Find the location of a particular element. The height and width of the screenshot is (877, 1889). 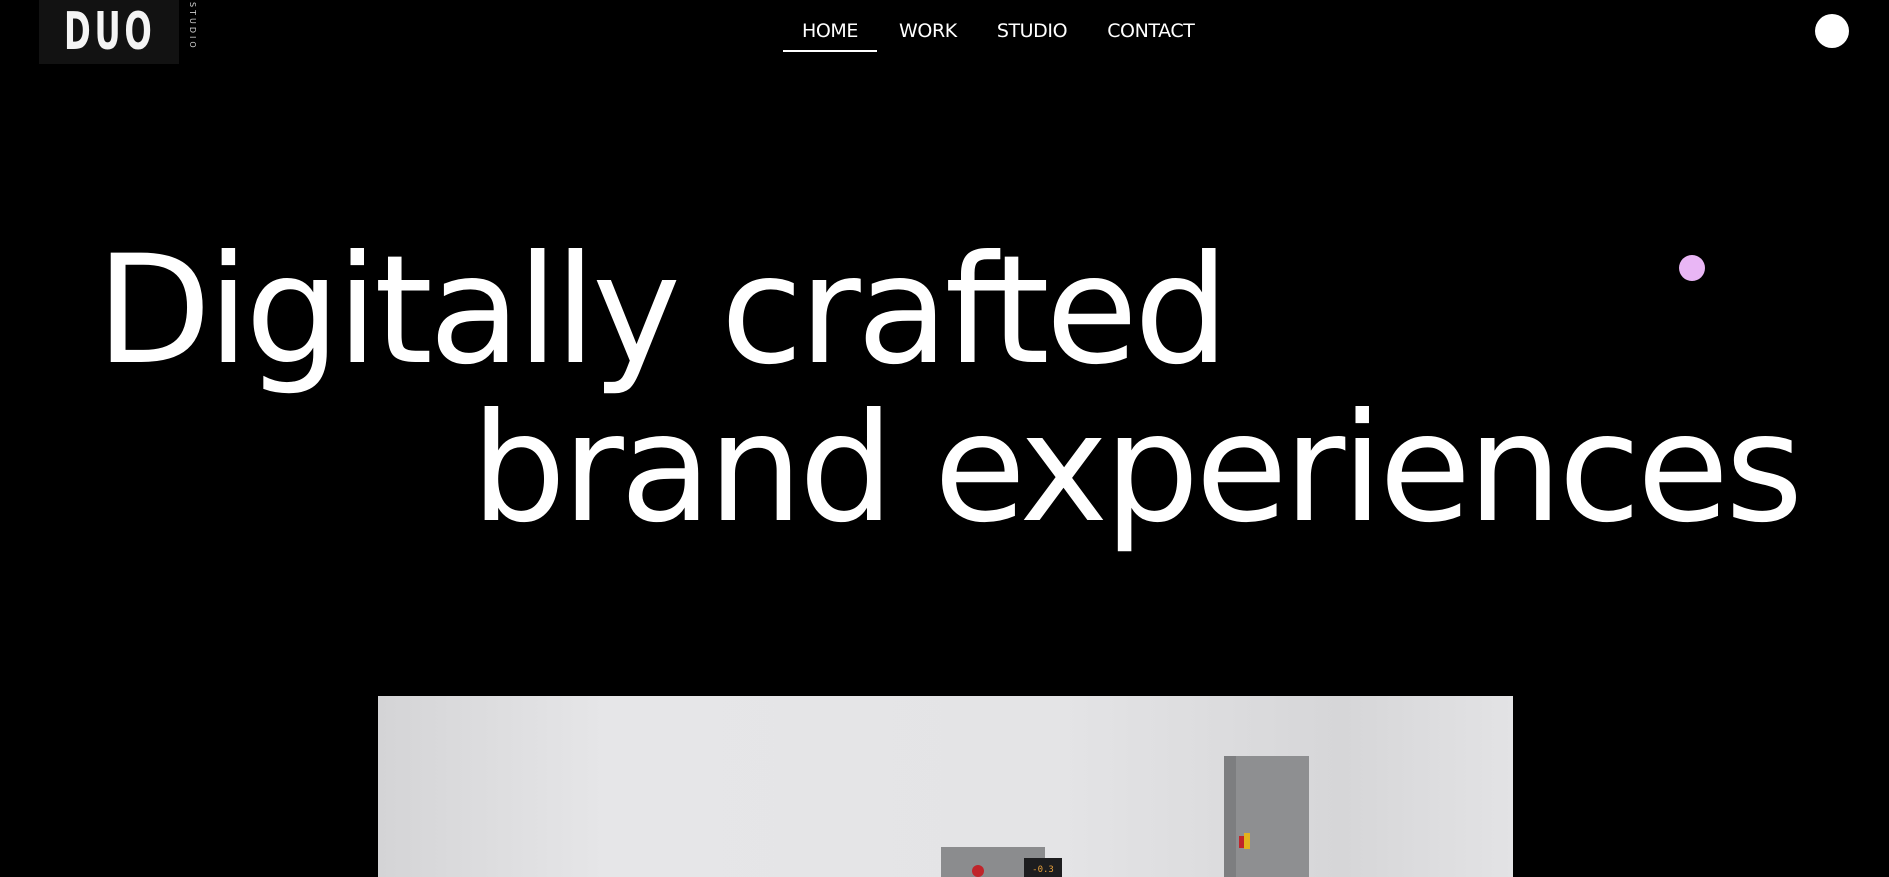

main-nav: HOME WORK STUDIO CONTACT is located at coordinates (989, 34).